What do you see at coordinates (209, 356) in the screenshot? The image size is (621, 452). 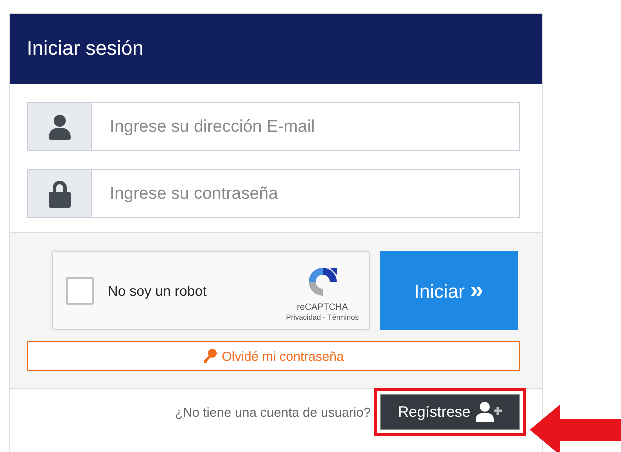 I see `key-icon` at bounding box center [209, 356].